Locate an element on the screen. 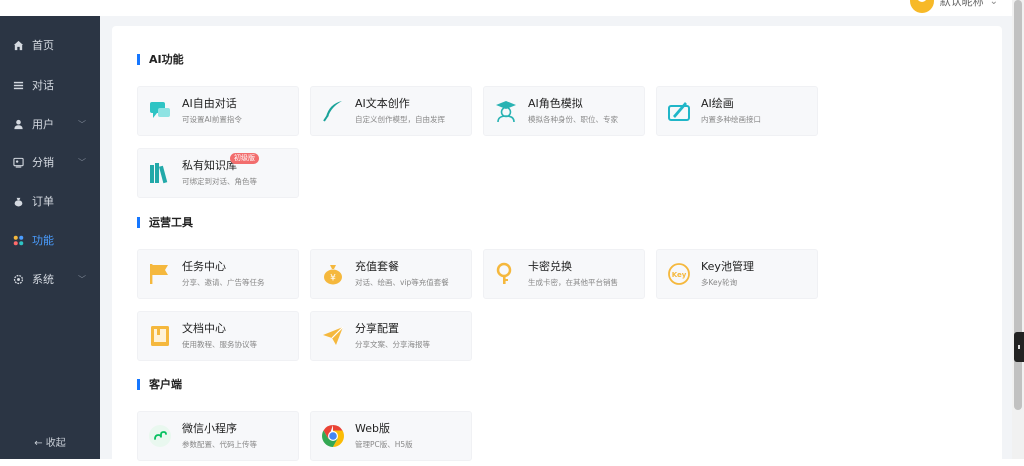  card-subtitle: 分享文案、分享海报等 is located at coordinates (392, 344).